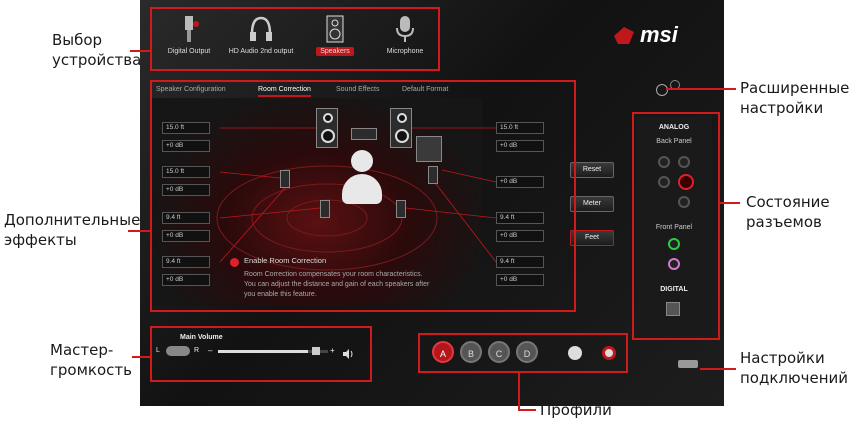 This screenshot has width=854, height=423. What do you see at coordinates (701, 89) in the screenshot?
I see `line-advanced-settings` at bounding box center [701, 89].